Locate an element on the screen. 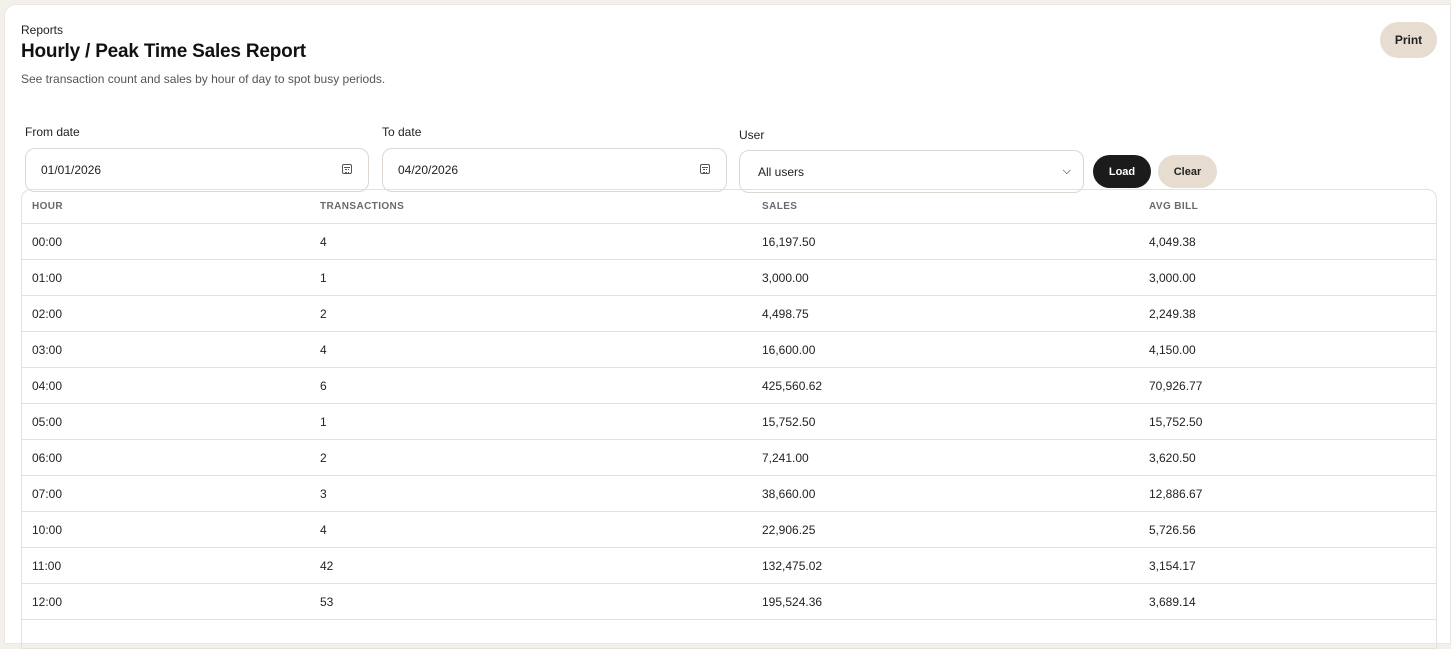 This screenshot has width=1451, height=649. table-row: 06:00 2 7,241.00 3,620.50 is located at coordinates (729, 458).